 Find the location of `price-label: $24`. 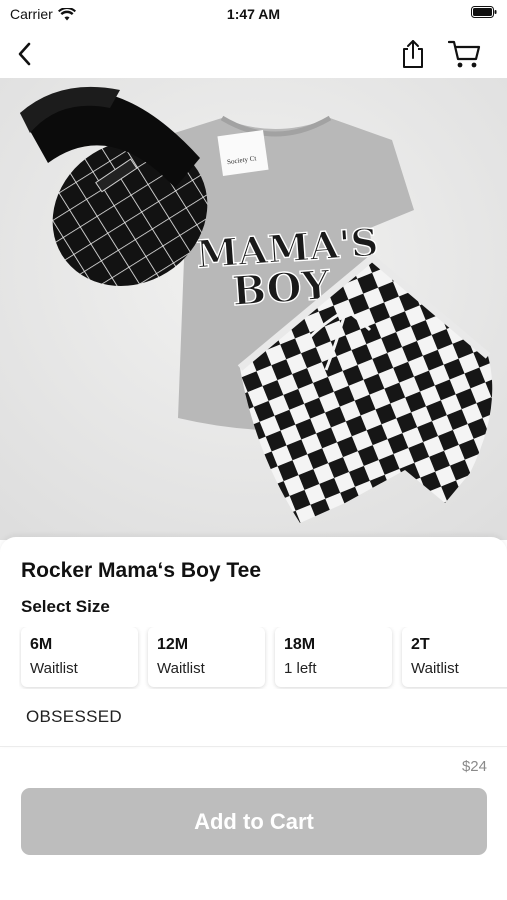

price-label: $24 is located at coordinates (474, 766).